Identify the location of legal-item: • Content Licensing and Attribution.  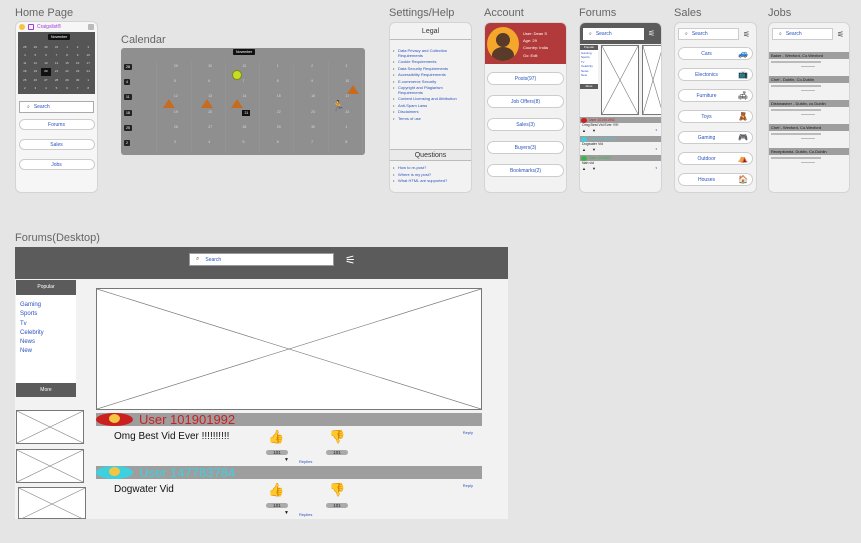
(430, 98).